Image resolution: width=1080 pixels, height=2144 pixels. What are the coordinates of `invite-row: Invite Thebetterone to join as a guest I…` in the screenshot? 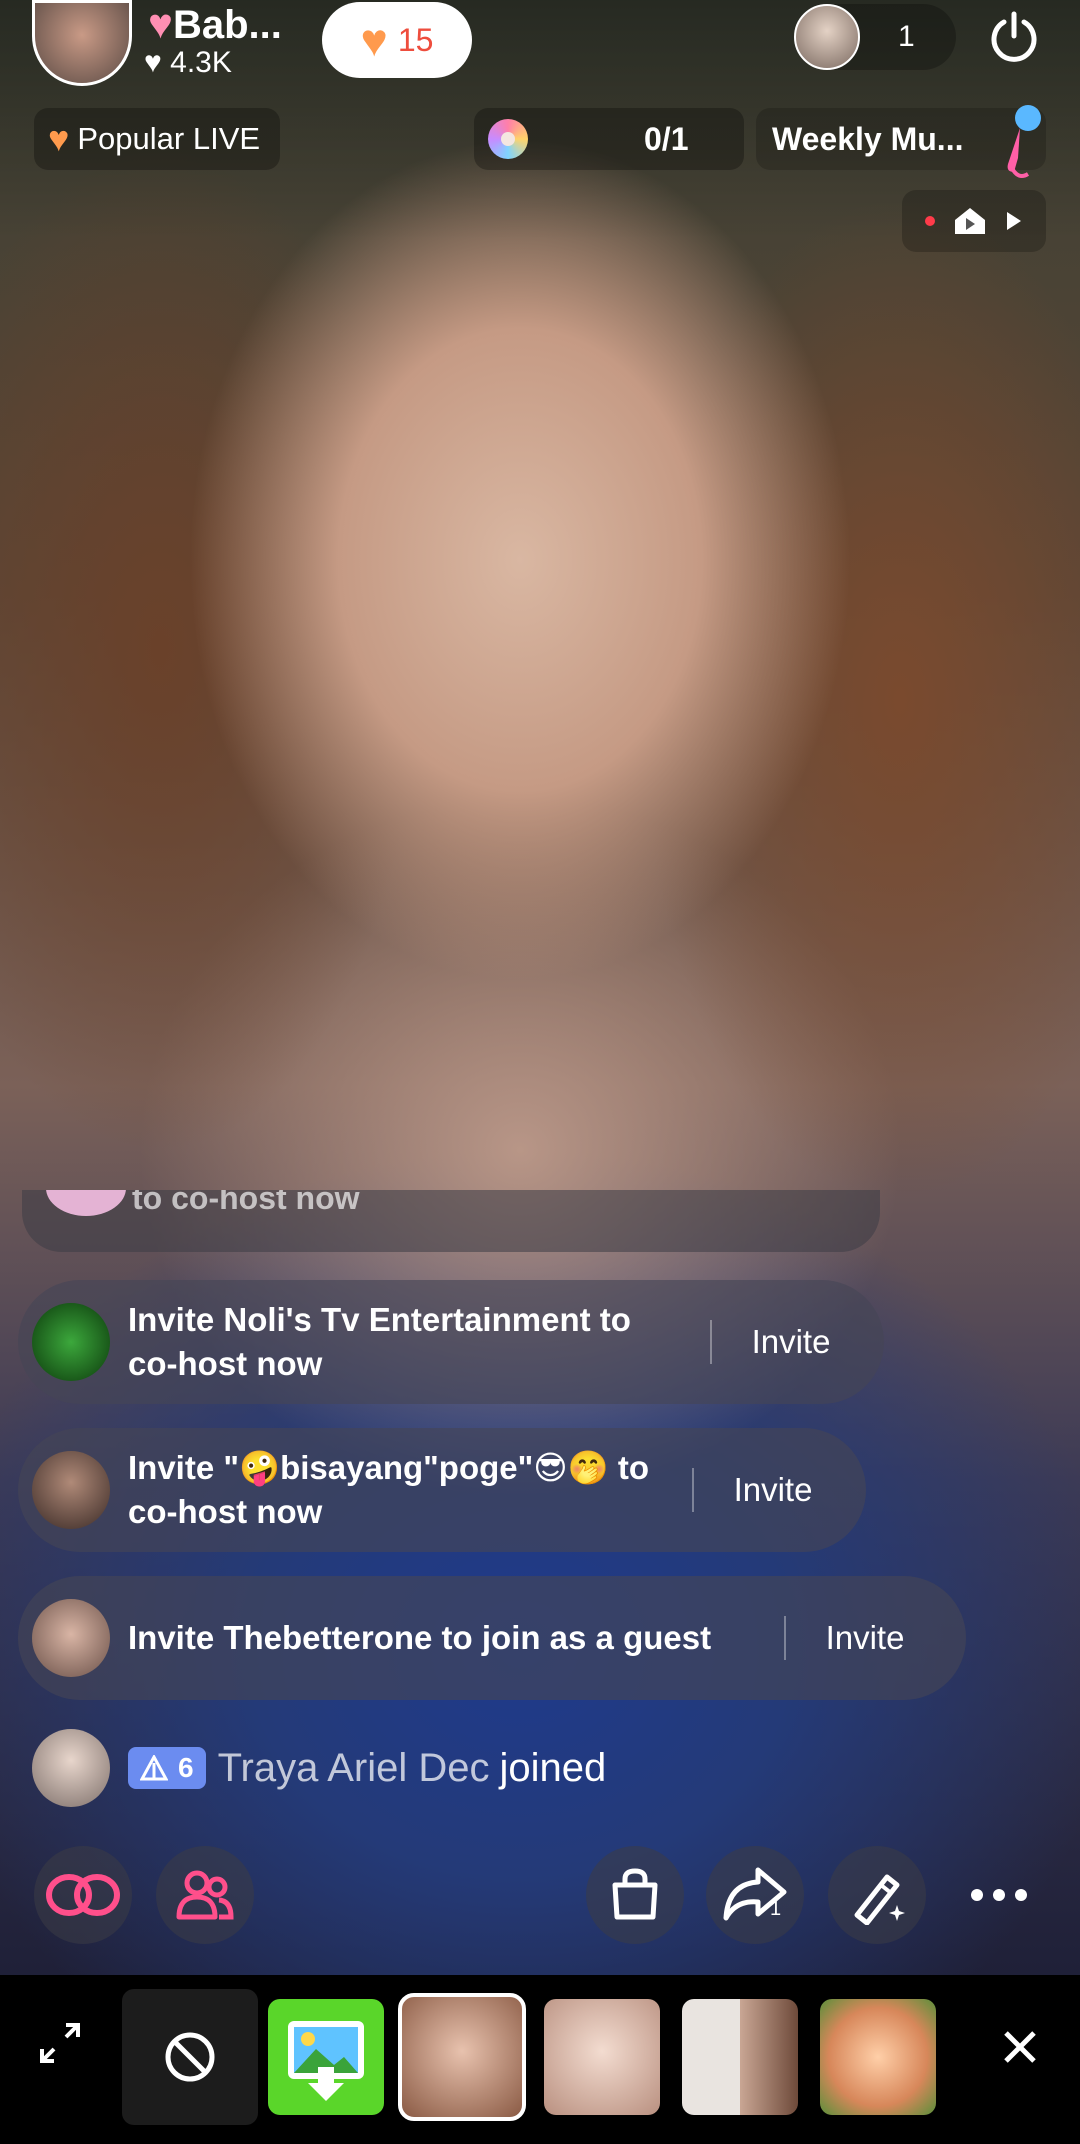 It's located at (492, 1638).